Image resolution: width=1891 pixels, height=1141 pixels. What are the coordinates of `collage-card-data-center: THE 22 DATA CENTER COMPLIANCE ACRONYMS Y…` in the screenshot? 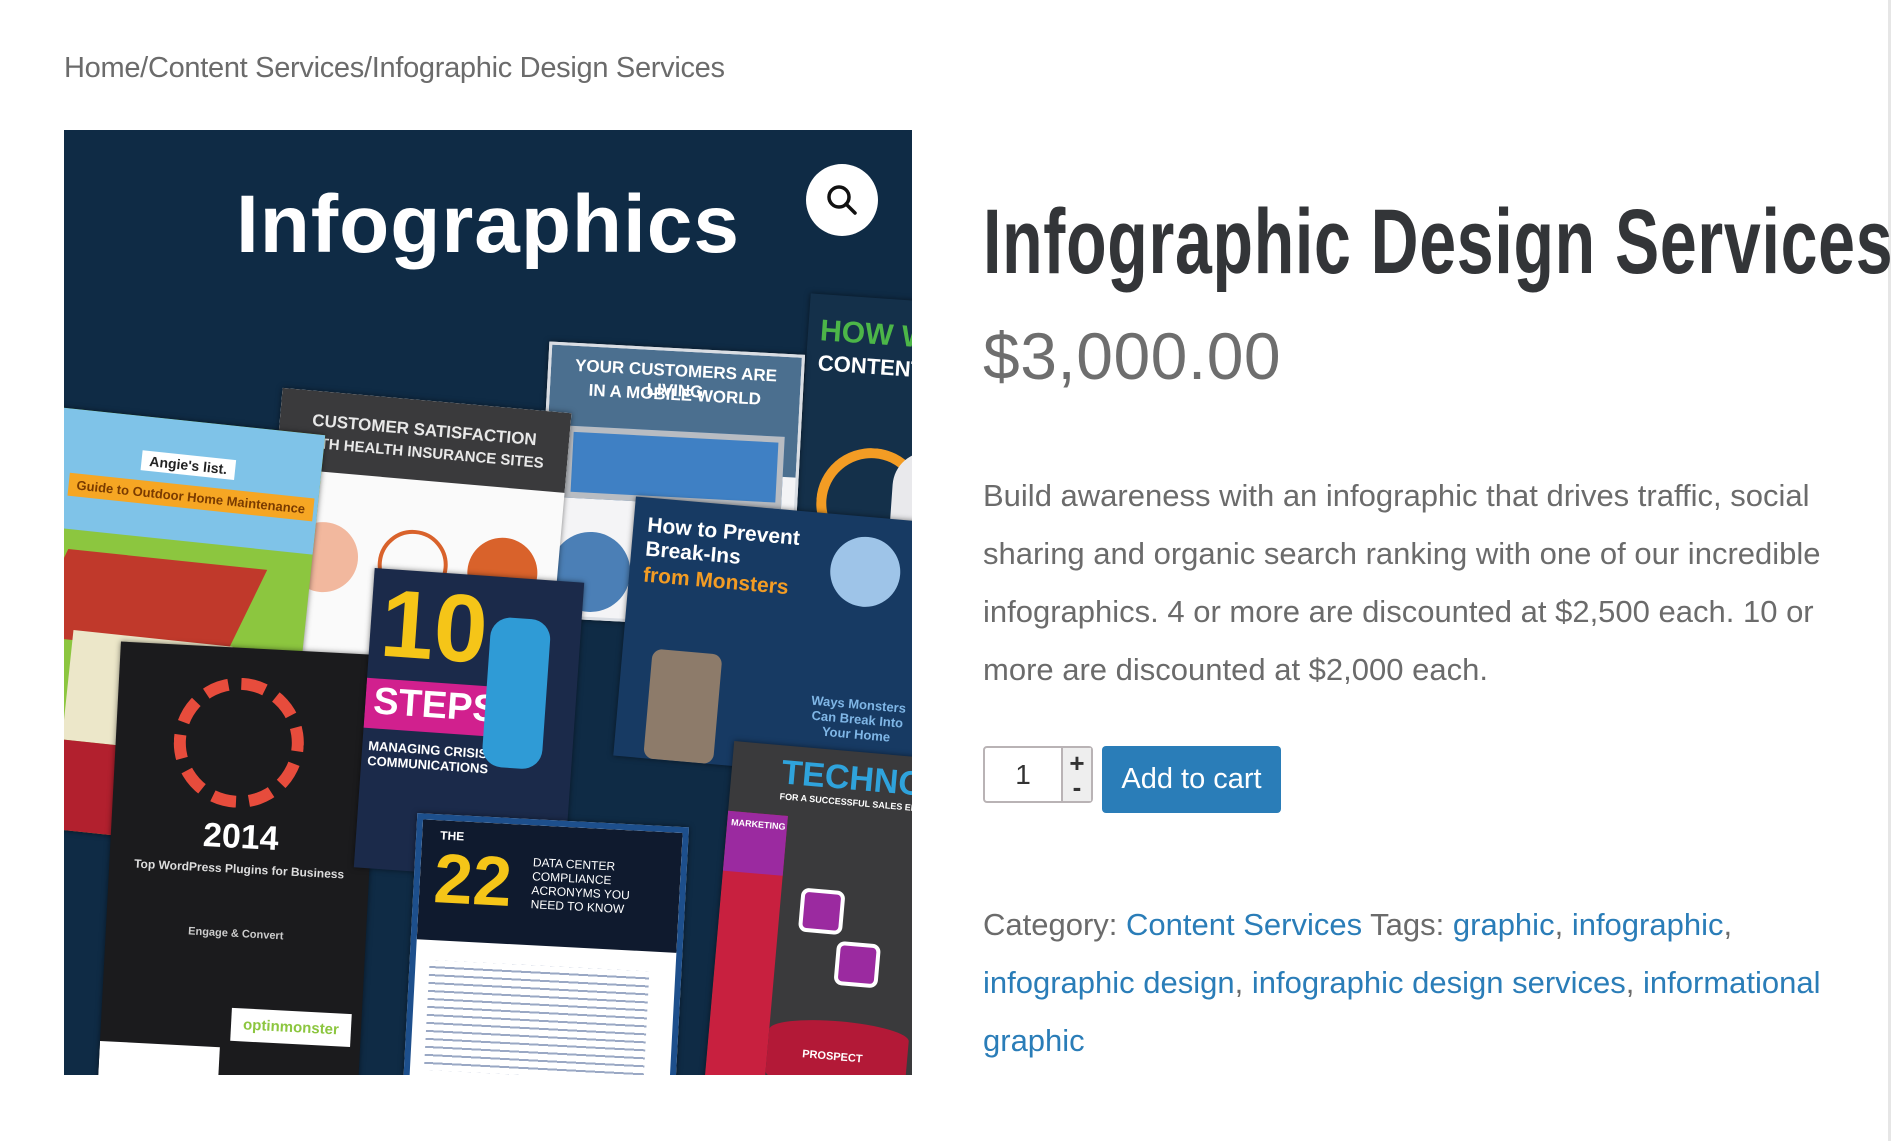 It's located at (545, 944).